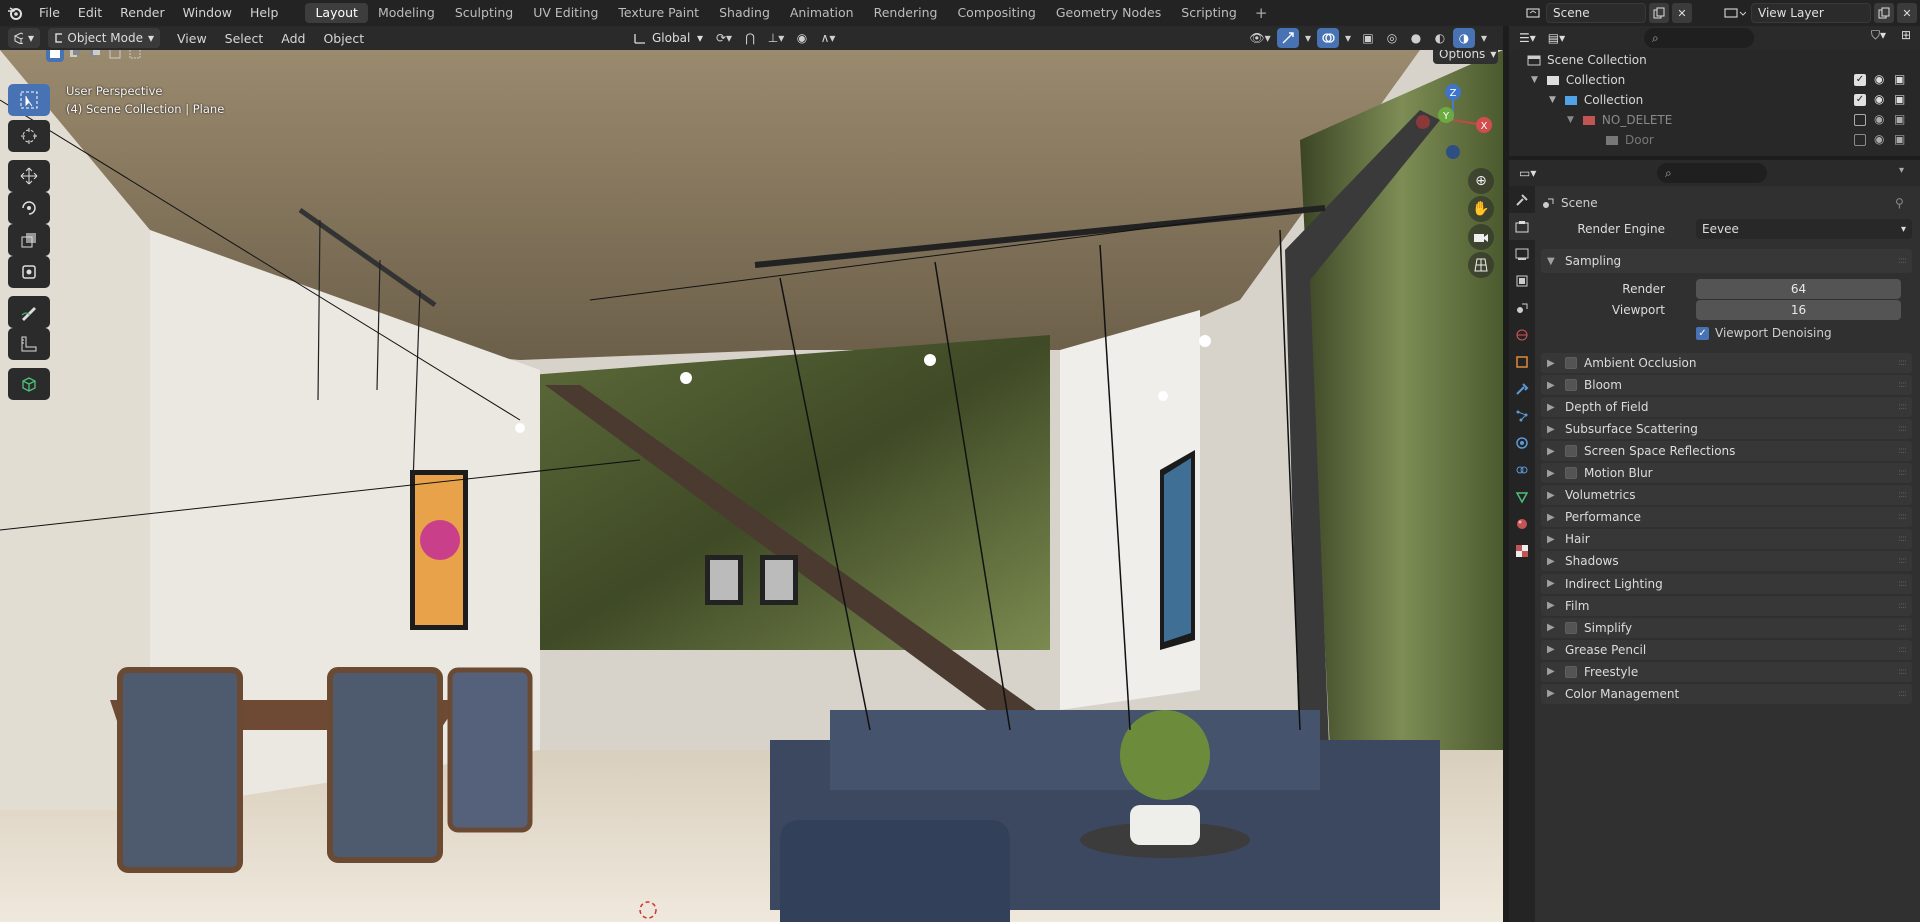 The width and height of the screenshot is (1920, 922). What do you see at coordinates (1884, 13) in the screenshot?
I see `new-view-layer-icon` at bounding box center [1884, 13].